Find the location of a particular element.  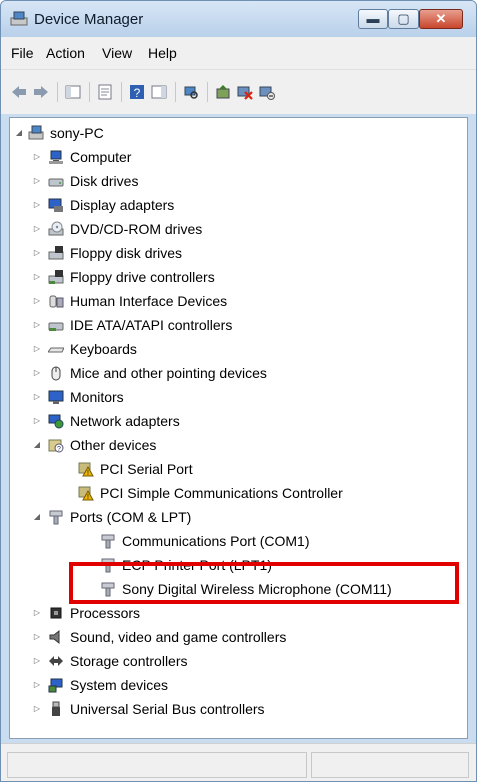

close-button: ✕ is located at coordinates (441, 19).